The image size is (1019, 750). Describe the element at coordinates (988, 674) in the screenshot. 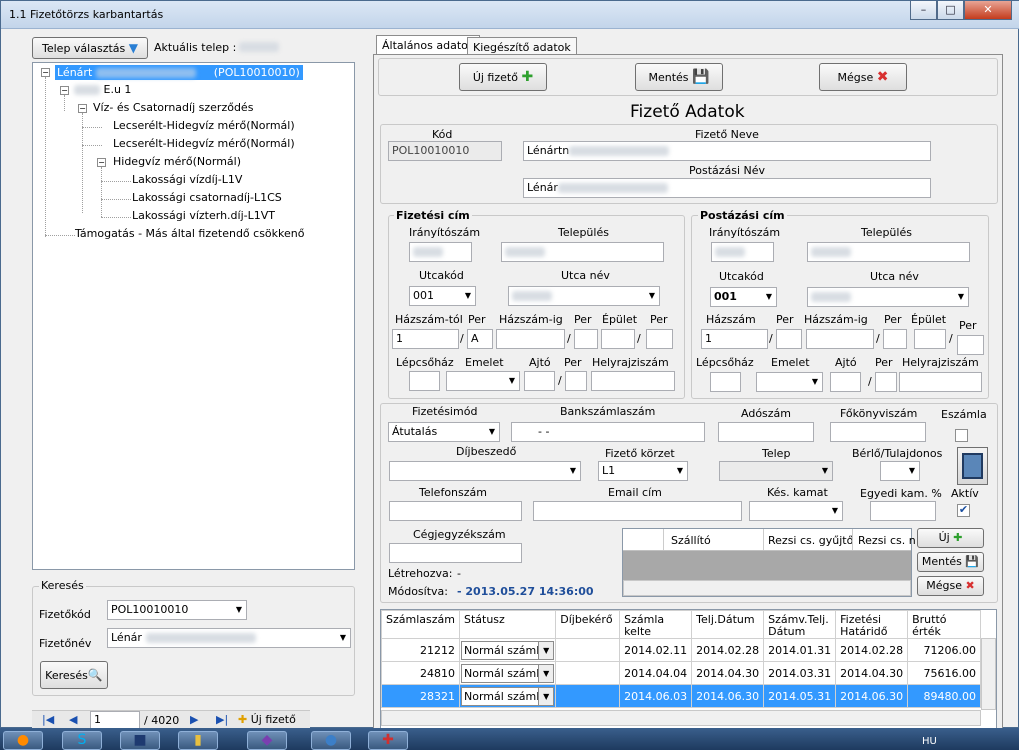

I see `invoice-grid-vscroll` at that location.